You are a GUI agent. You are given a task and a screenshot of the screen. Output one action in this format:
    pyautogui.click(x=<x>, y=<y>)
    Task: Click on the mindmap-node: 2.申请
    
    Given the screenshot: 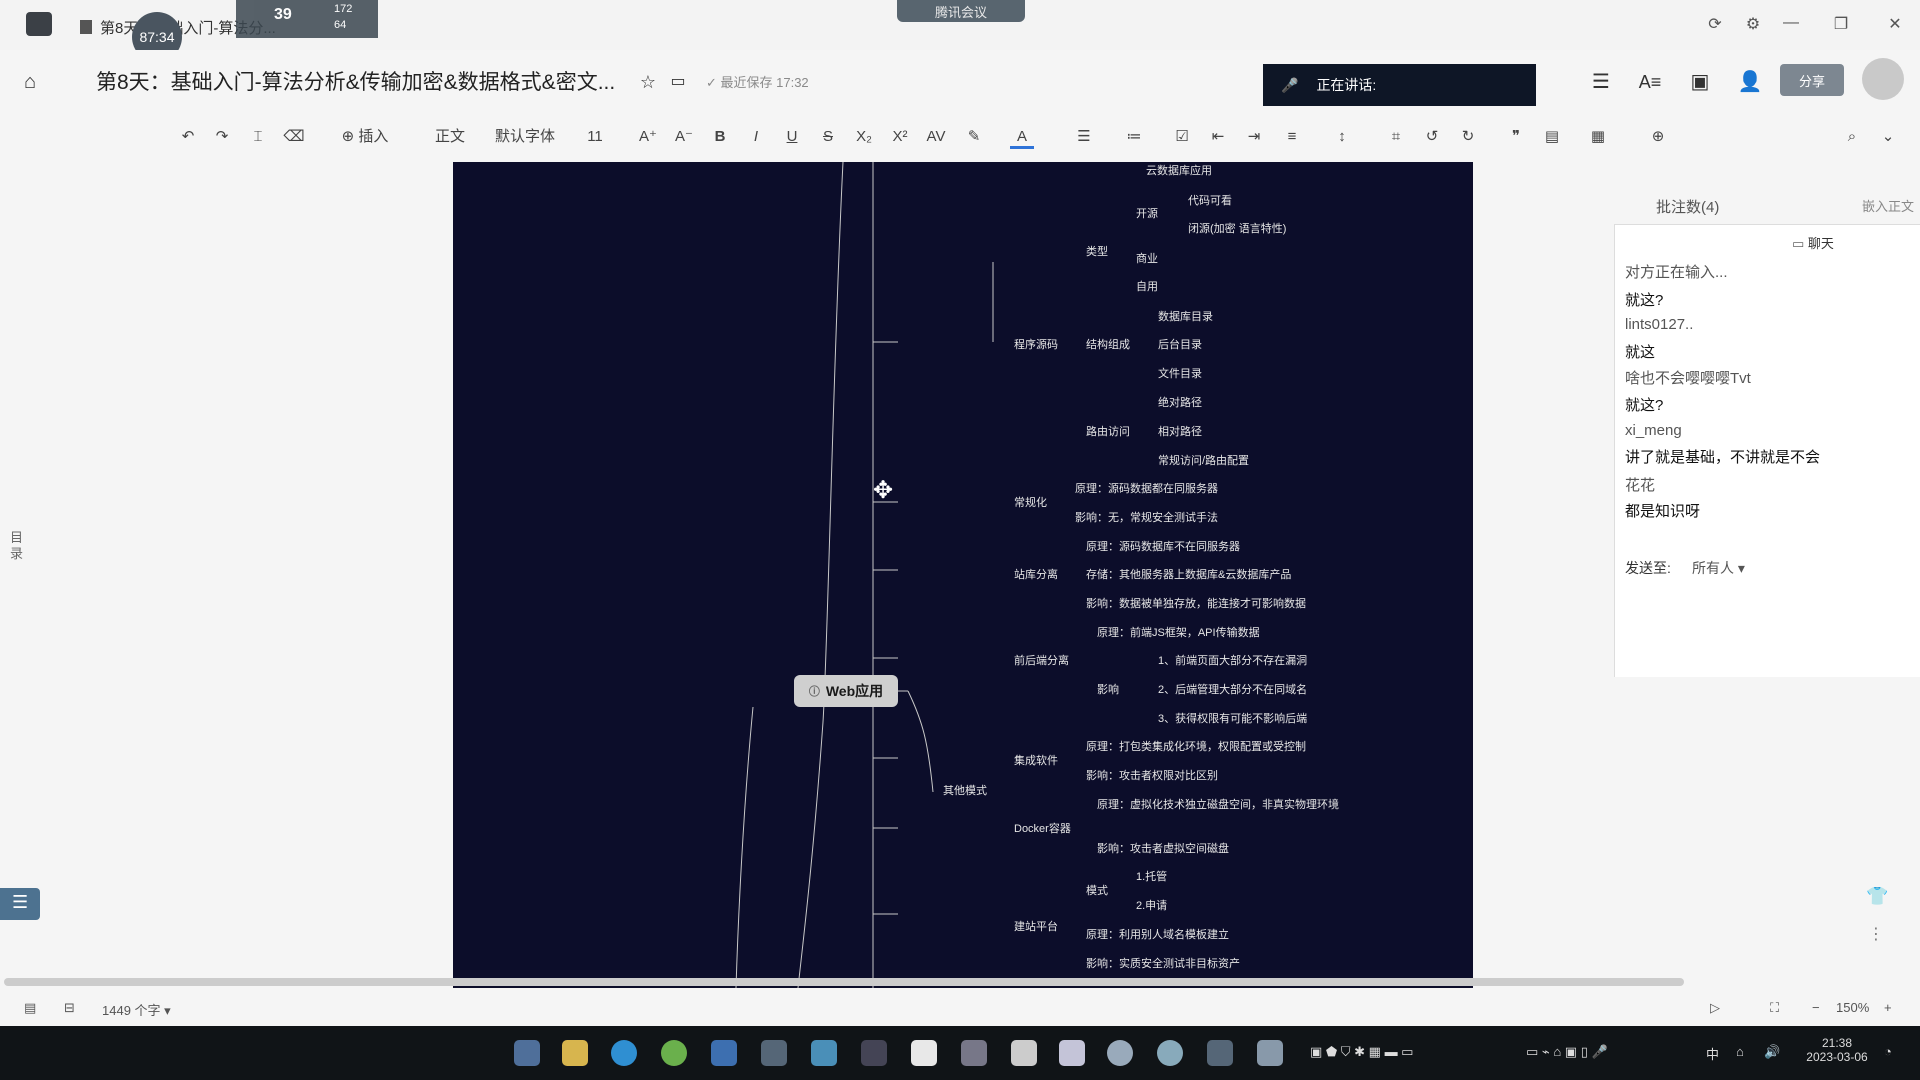 What is the action you would take?
    pyautogui.click(x=1152, y=906)
    